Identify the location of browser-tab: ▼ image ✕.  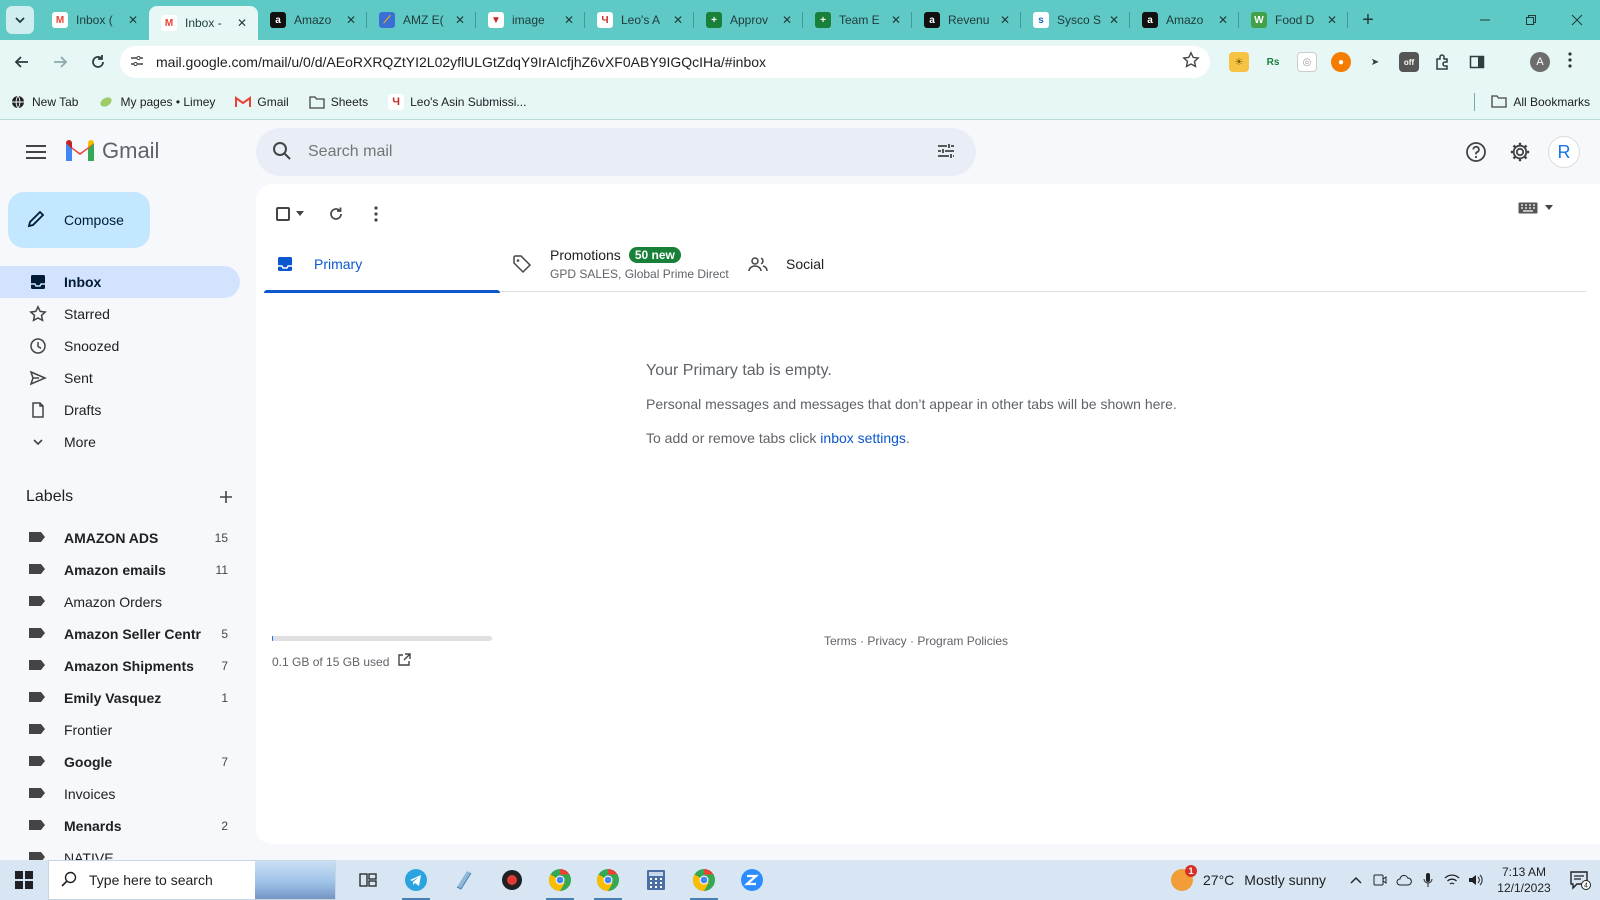
(530, 20).